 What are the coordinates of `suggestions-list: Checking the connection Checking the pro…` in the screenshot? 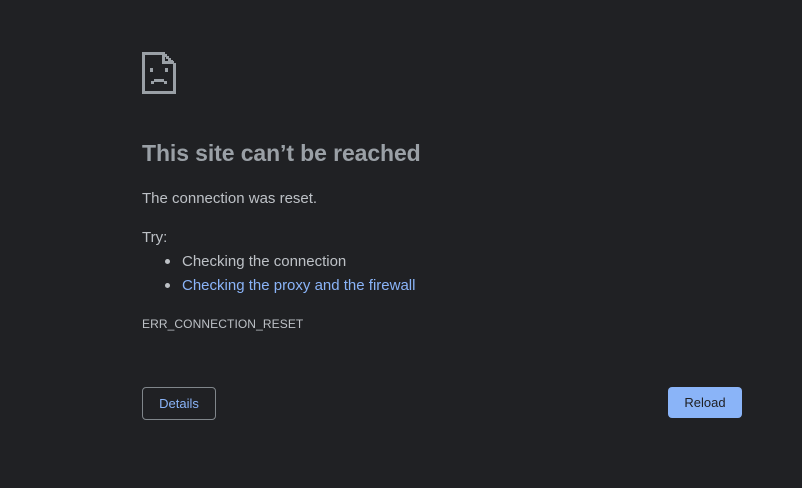 It's located at (278, 276).